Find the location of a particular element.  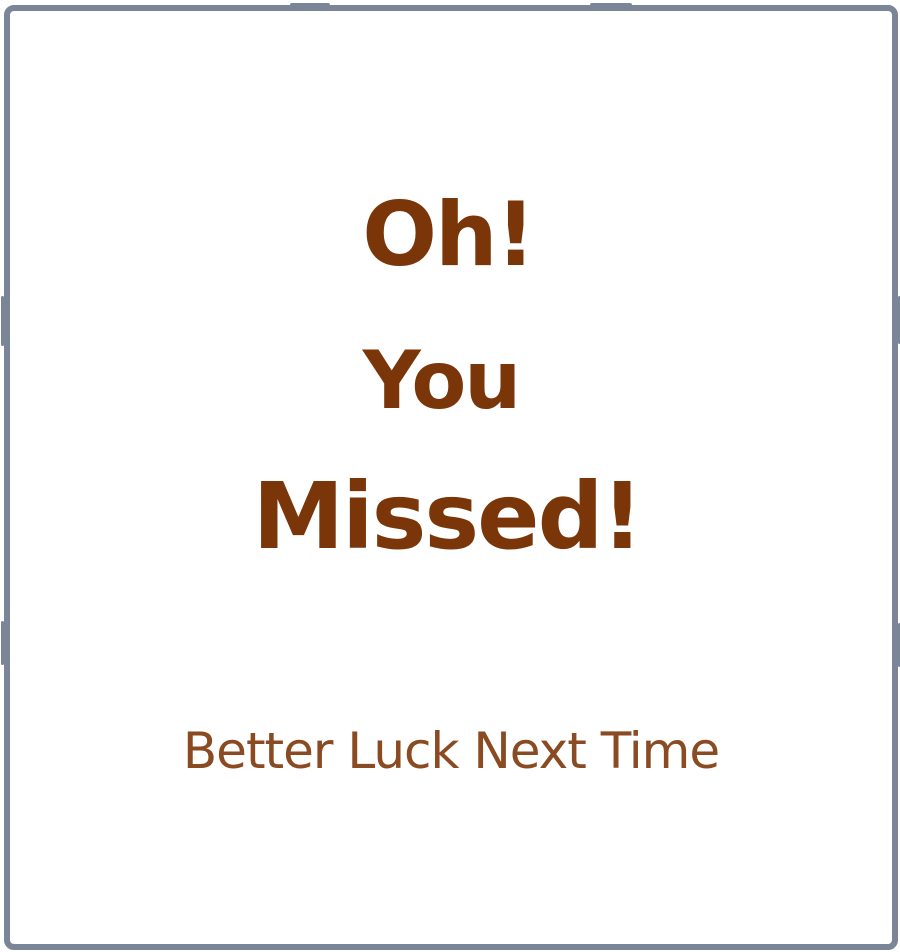

subtitle-message: Better Luck Next Time is located at coordinates (451, 751).